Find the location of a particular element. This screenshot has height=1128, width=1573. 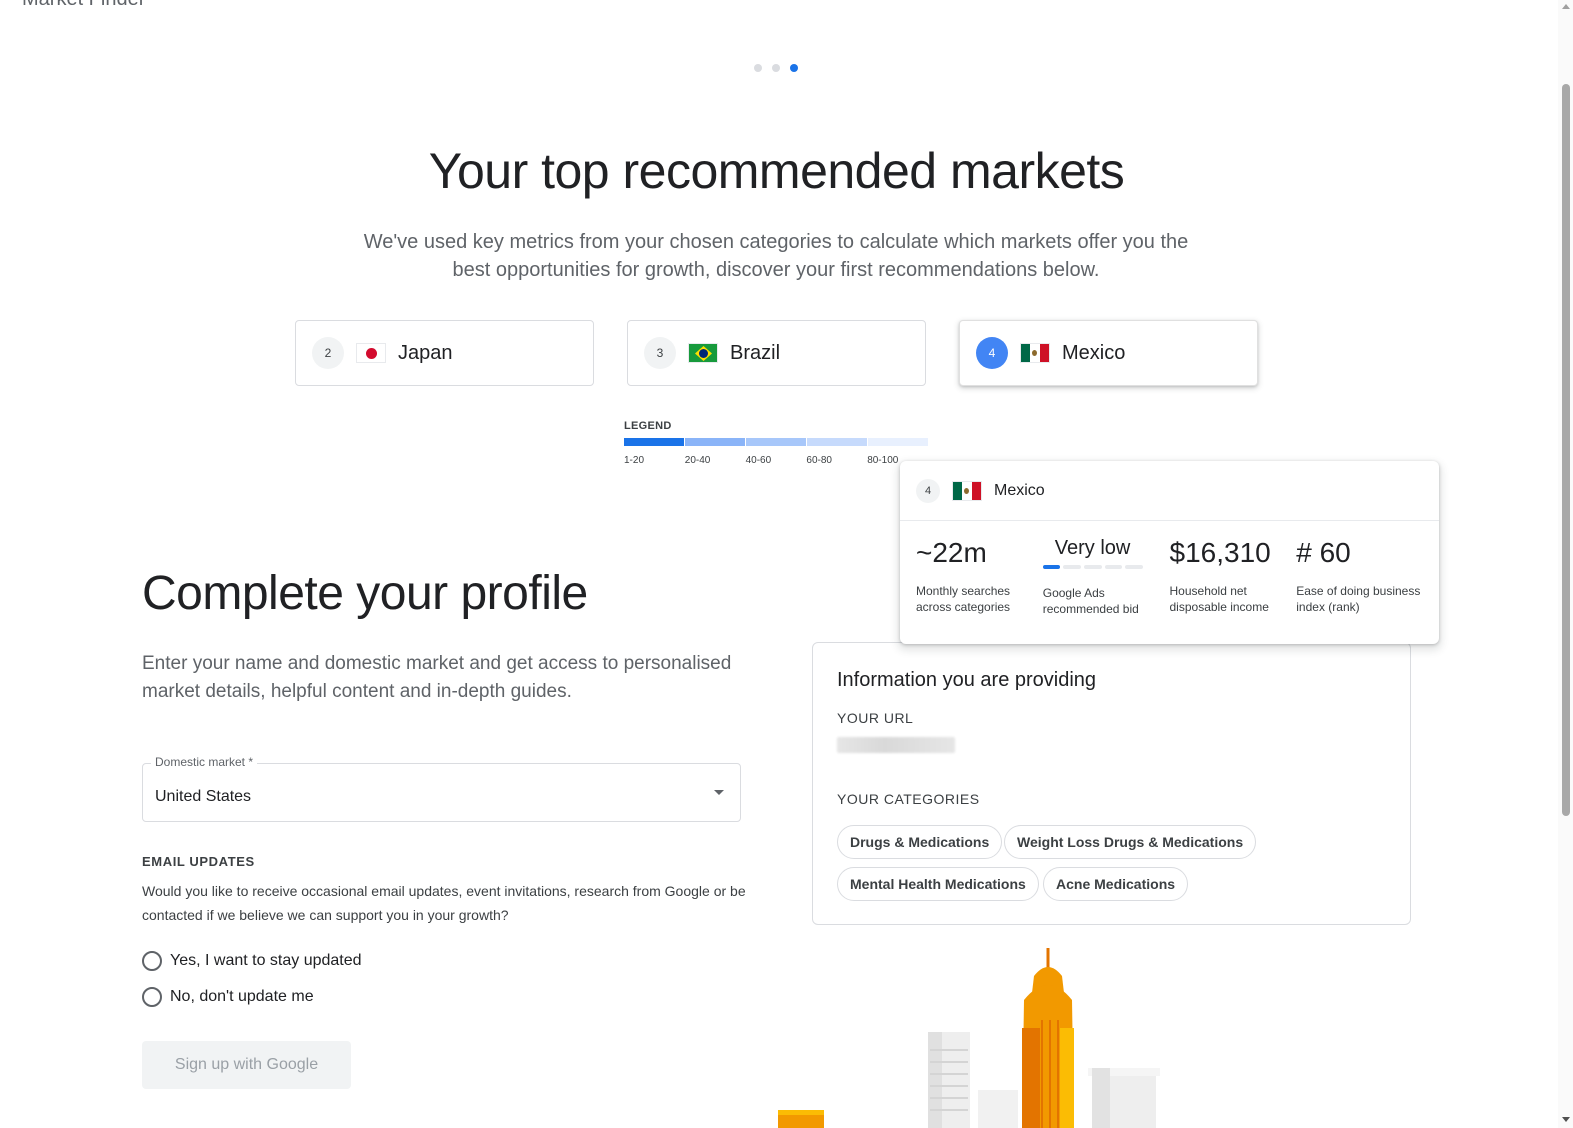

country-name: Brazil is located at coordinates (755, 352).